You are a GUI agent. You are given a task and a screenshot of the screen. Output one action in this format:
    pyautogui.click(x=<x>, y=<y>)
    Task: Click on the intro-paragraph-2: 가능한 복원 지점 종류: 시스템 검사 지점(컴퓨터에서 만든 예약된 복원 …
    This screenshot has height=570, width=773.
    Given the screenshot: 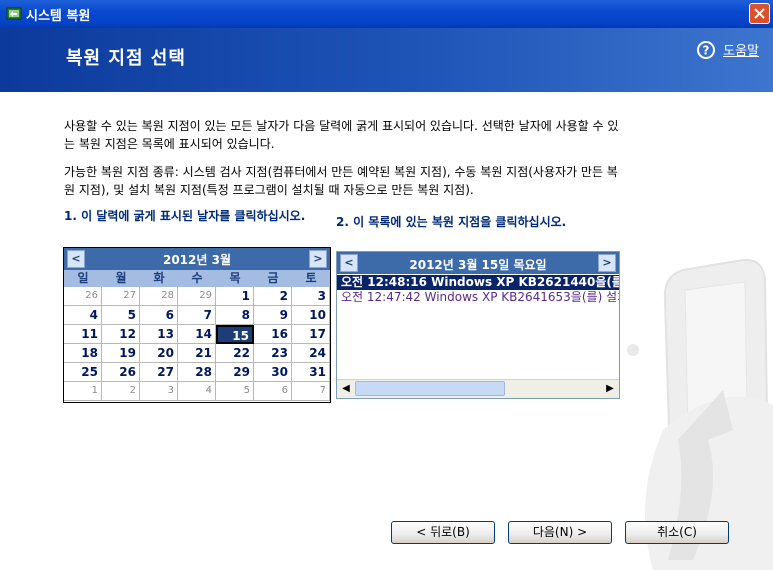 What is the action you would take?
    pyautogui.click(x=341, y=181)
    